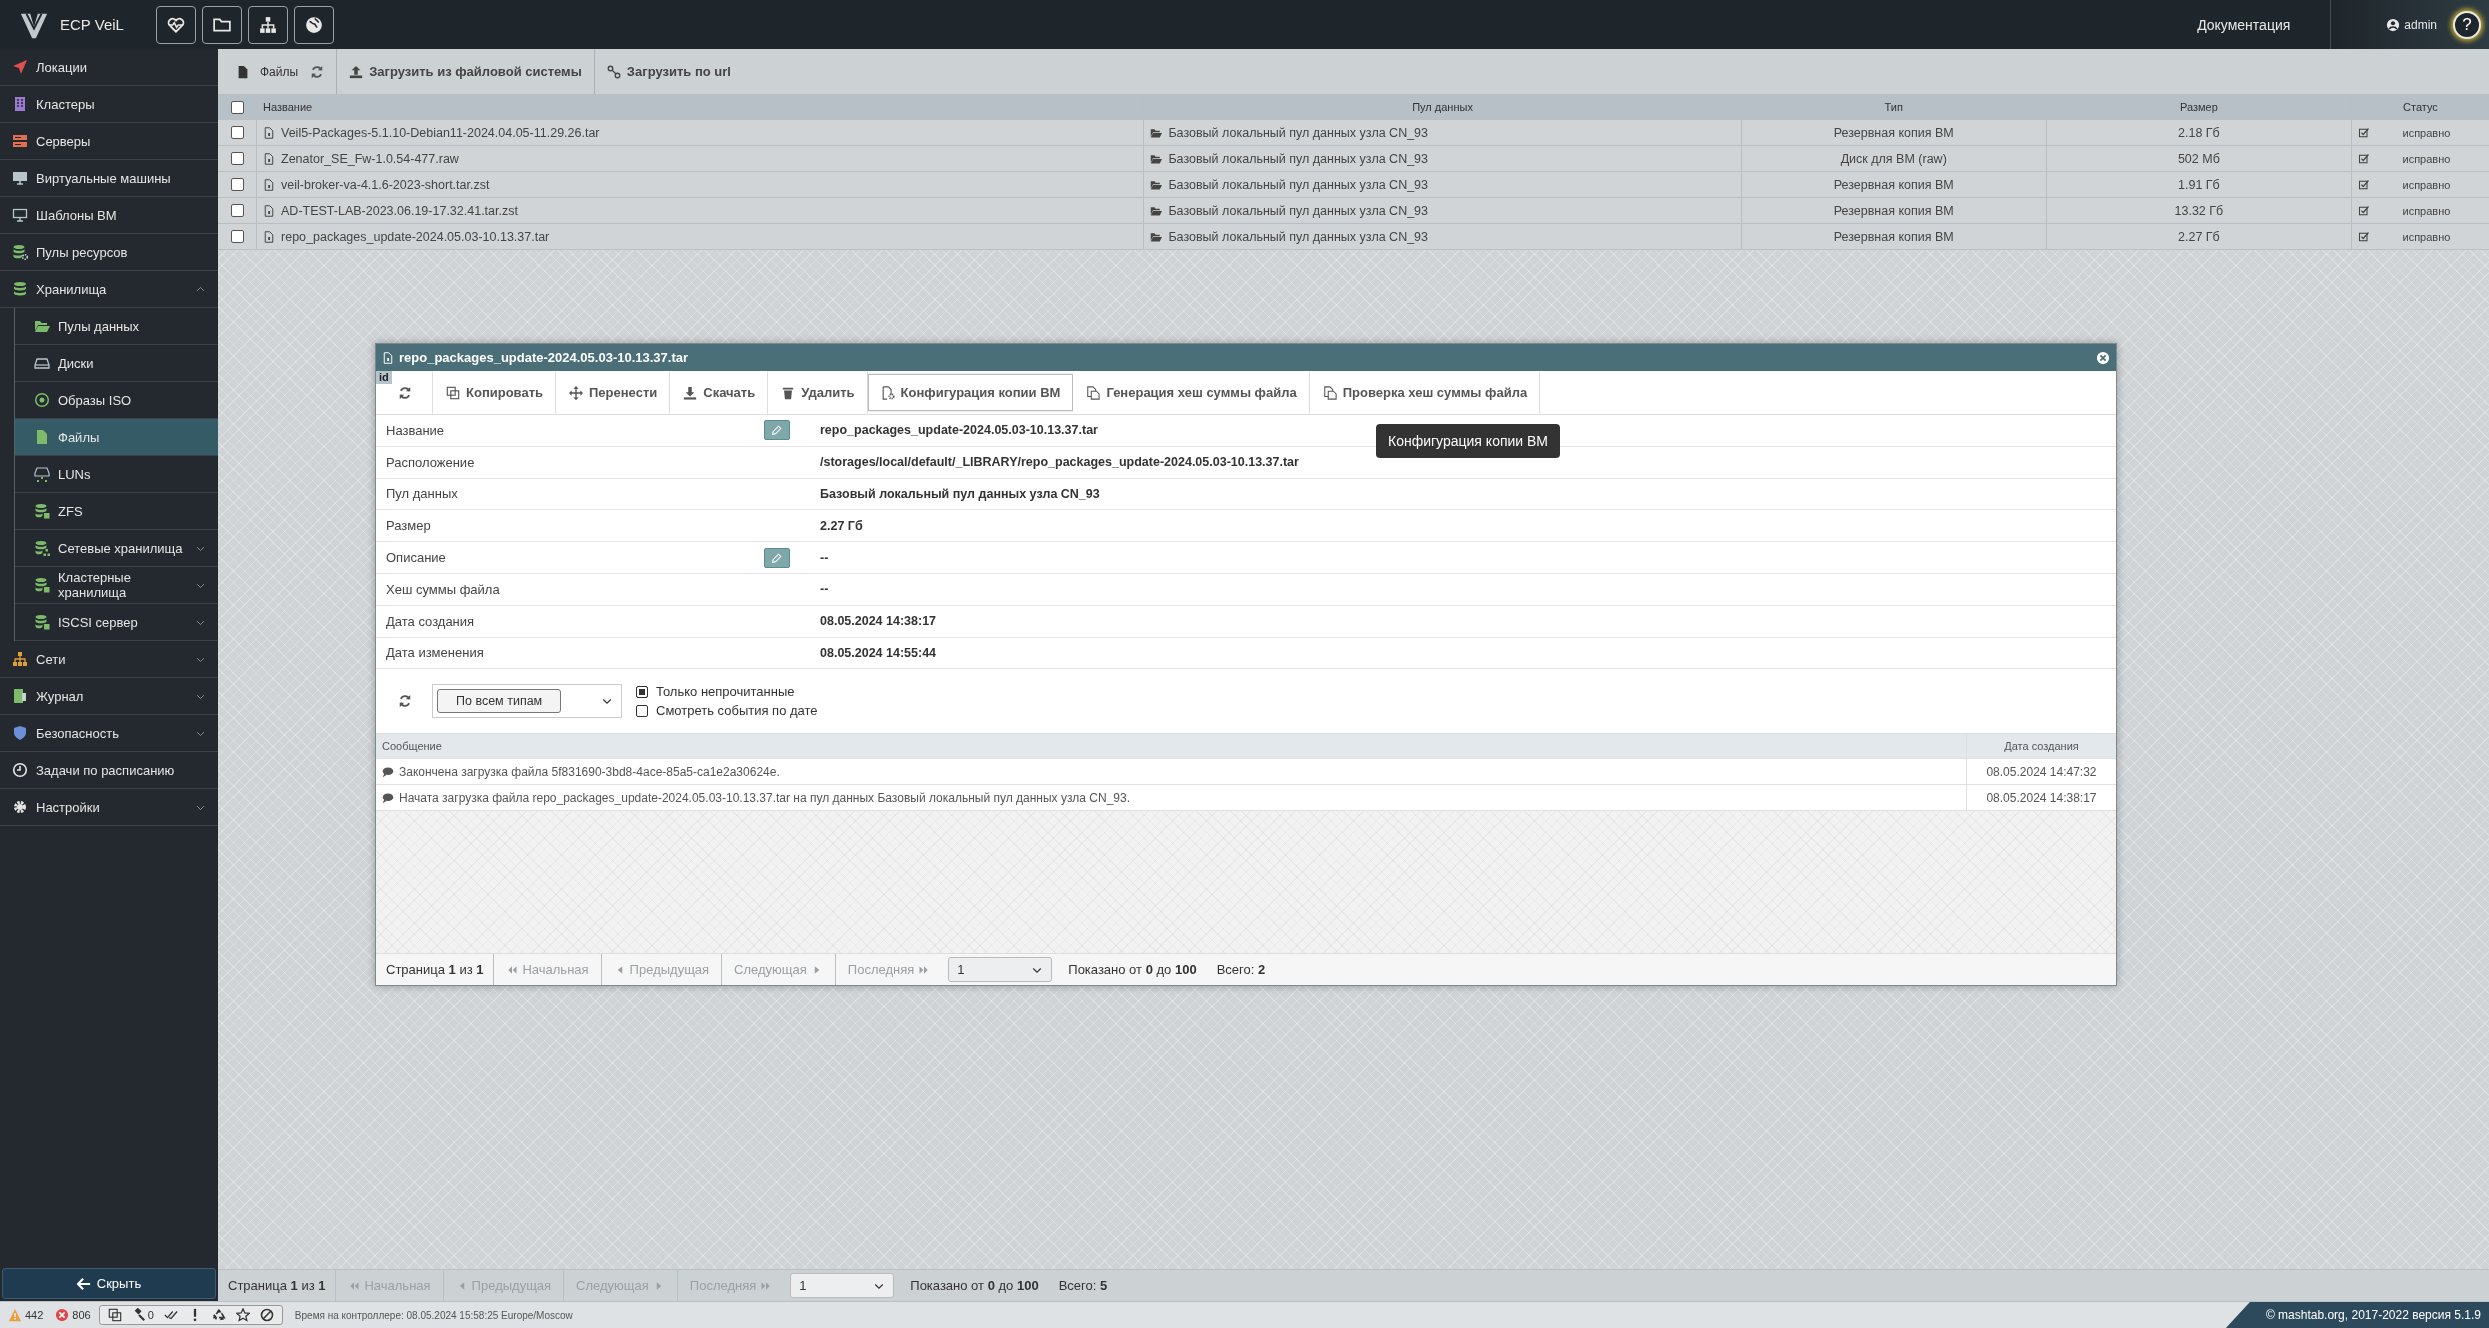  Describe the element at coordinates (1893, 107) in the screenshot. I see `column-header: Тип` at that location.